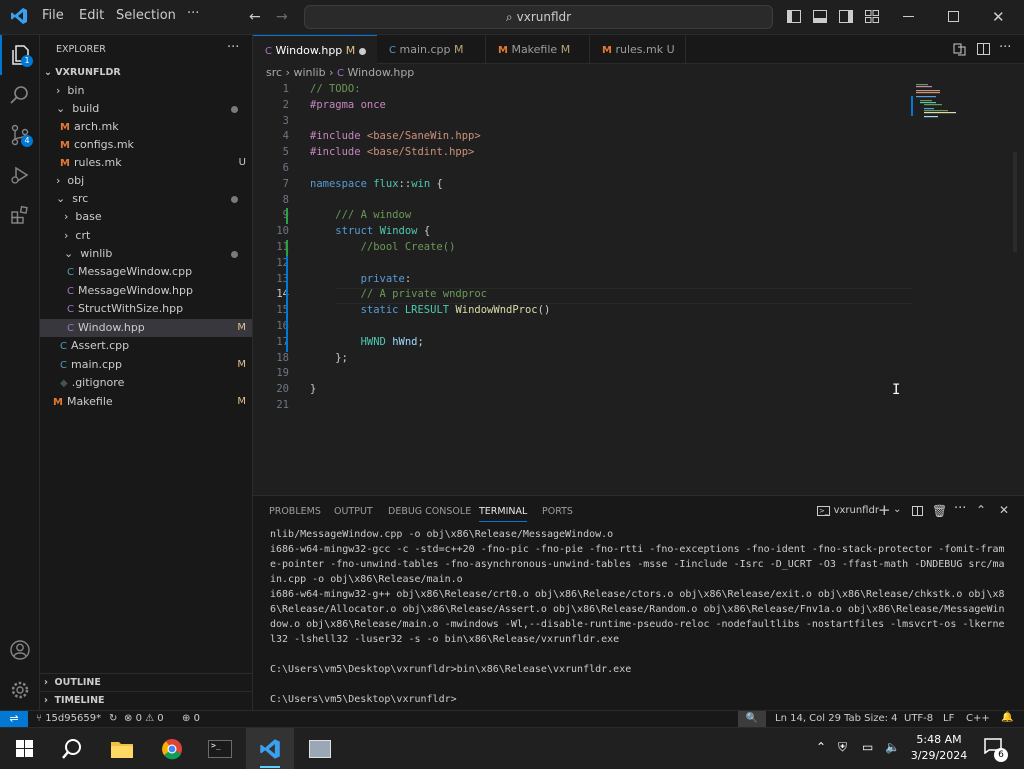 The height and width of the screenshot is (769, 1024). I want to click on command-center-search: ⌕ vxrunfldr, so click(538, 17).